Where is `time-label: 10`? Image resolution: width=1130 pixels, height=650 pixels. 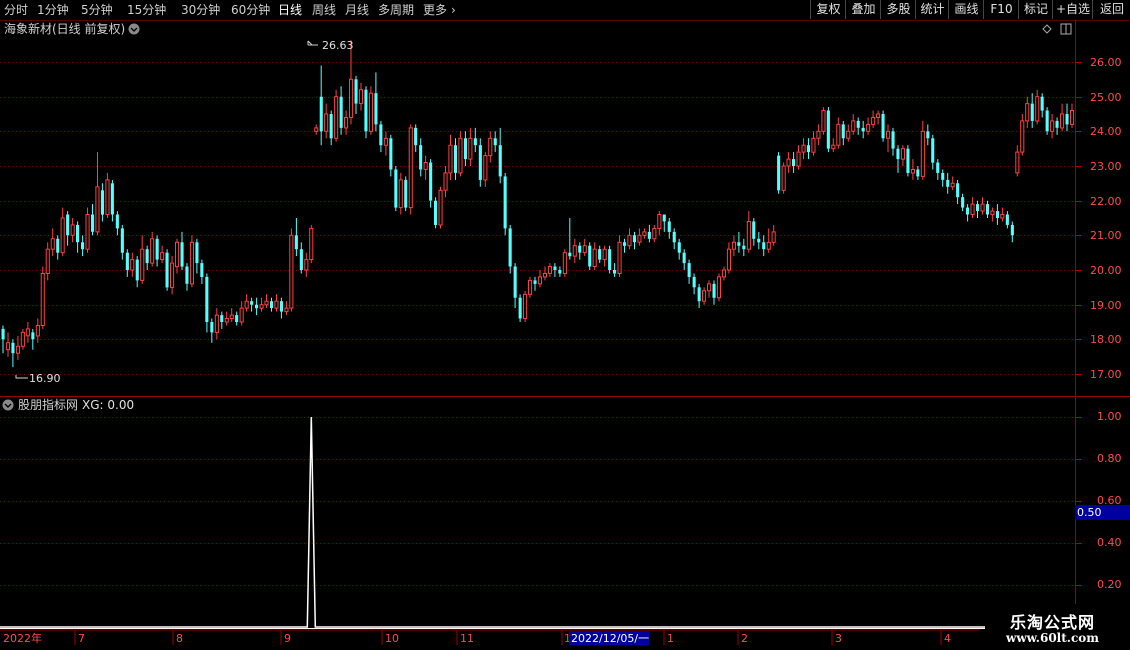
time-label: 10 is located at coordinates (392, 638).